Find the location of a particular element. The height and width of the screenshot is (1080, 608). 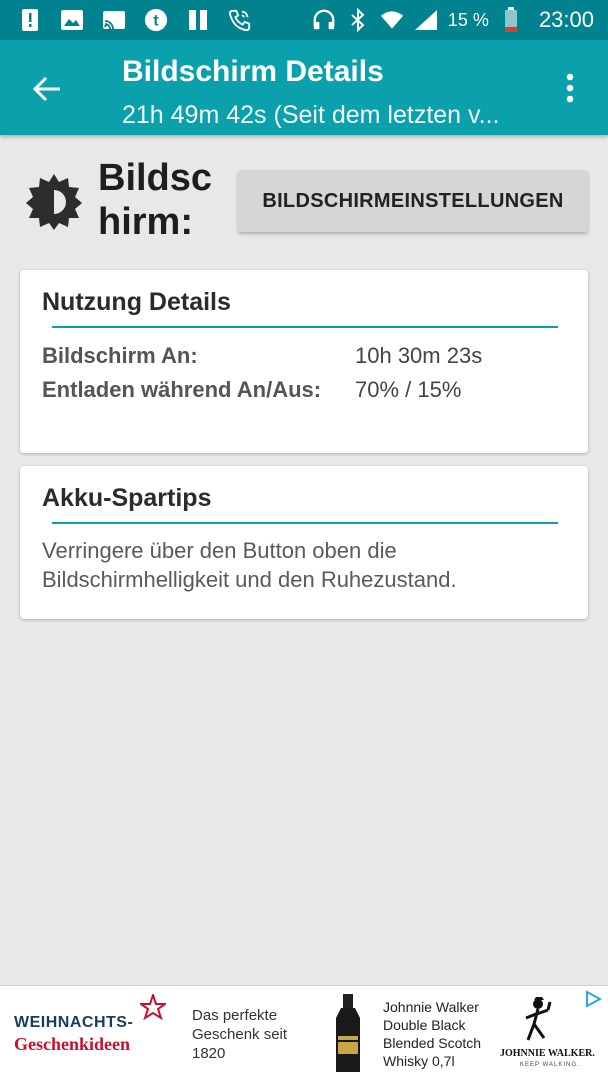

signal-icon is located at coordinates (426, 20).